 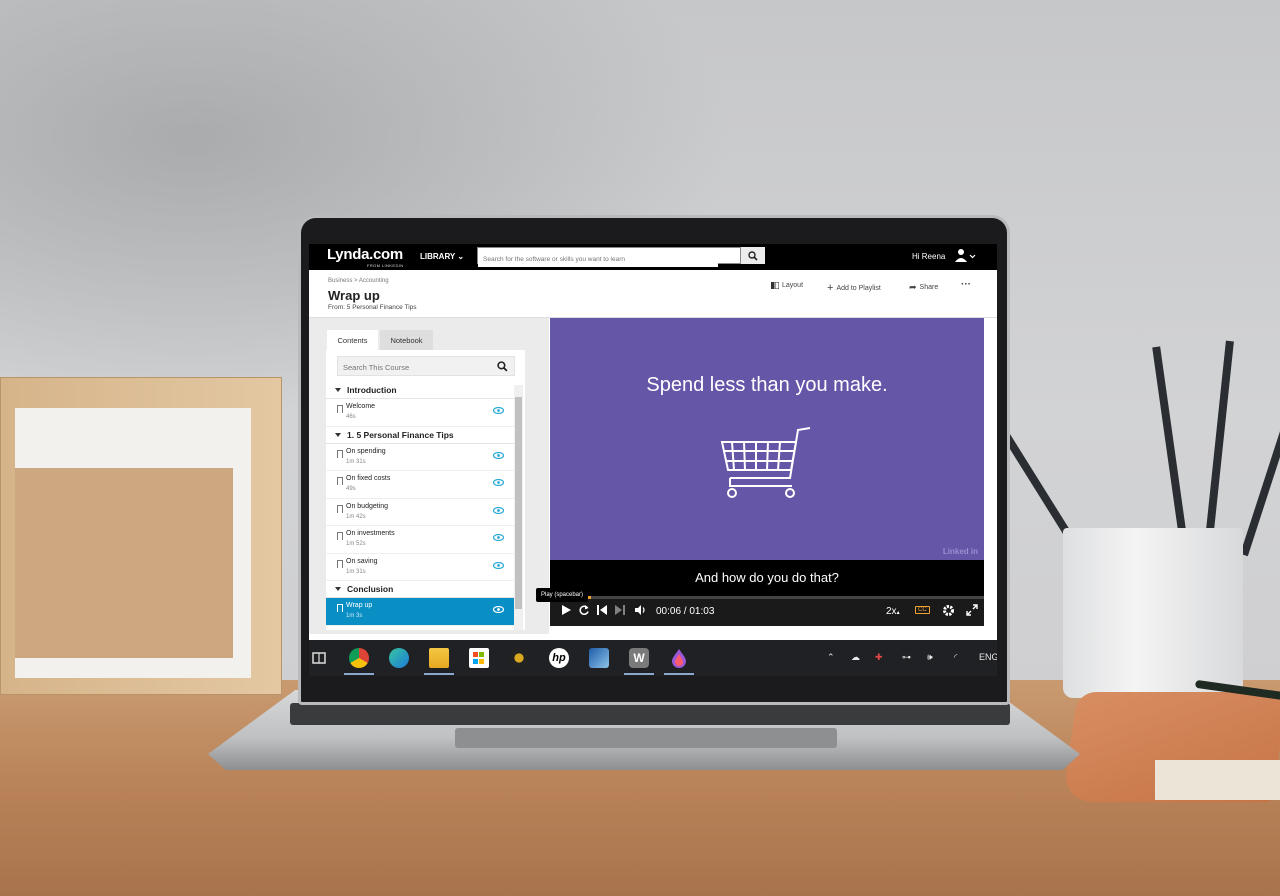 What do you see at coordinates (793, 285) in the screenshot?
I see `layout-label: Layout` at bounding box center [793, 285].